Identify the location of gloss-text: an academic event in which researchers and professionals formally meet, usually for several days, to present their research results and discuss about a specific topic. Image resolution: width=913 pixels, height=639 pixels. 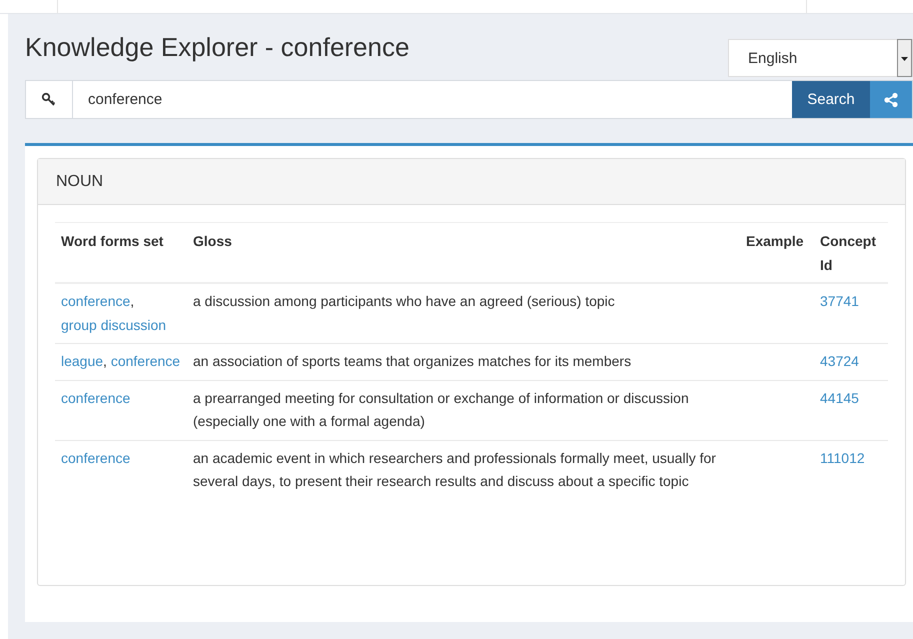
(454, 469).